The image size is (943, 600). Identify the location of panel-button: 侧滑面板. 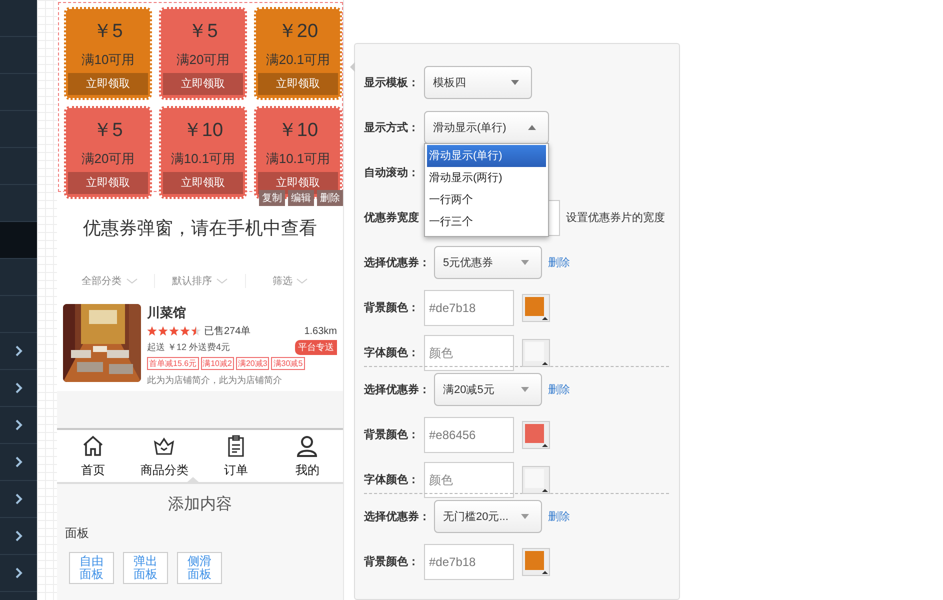
(199, 568).